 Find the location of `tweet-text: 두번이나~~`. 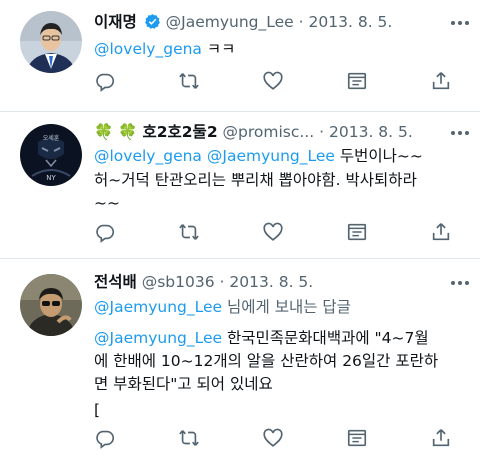

tweet-text: 두번이나~~ is located at coordinates (381, 156).